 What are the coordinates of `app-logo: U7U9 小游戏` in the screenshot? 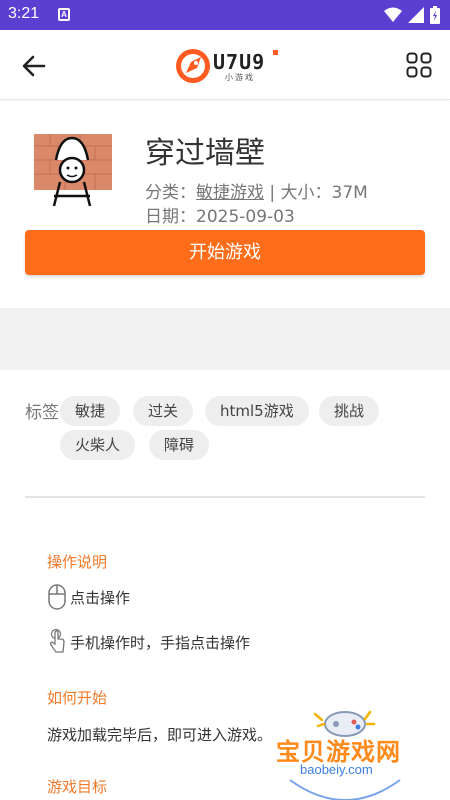 It's located at (227, 66).